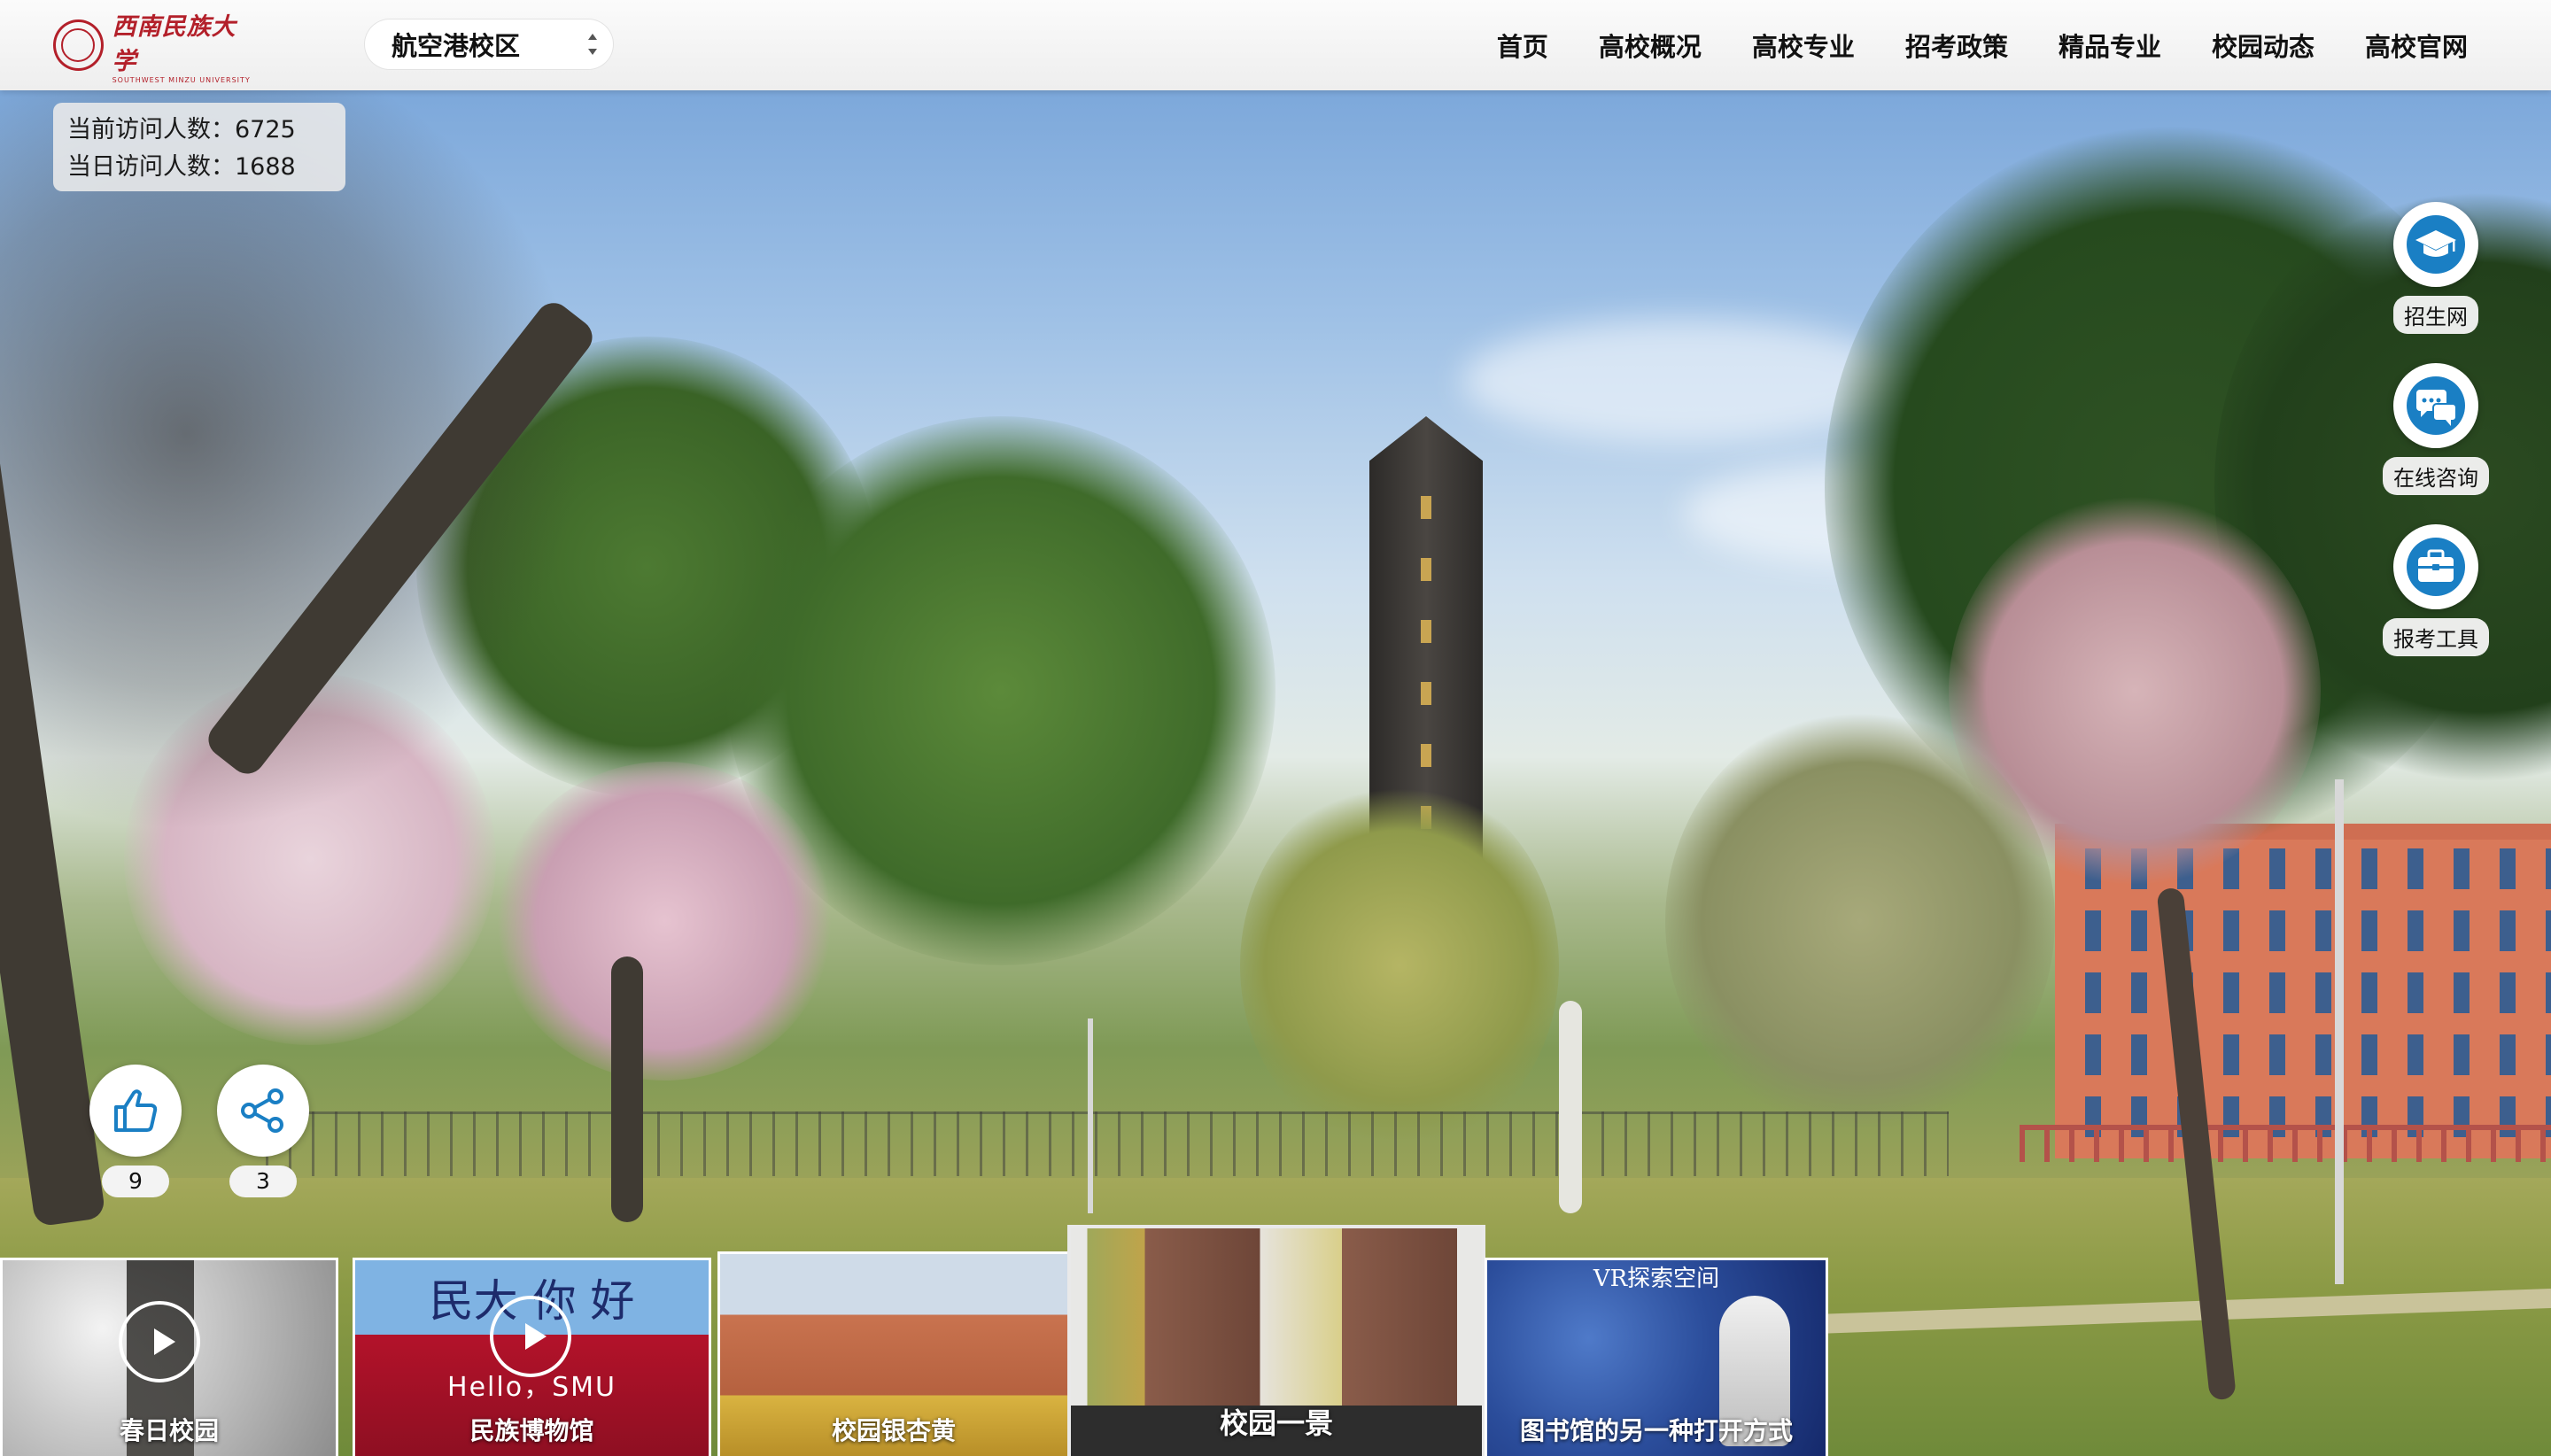  Describe the element at coordinates (2110, 45) in the screenshot. I see `nav-featured-majors: 精品专业` at that location.